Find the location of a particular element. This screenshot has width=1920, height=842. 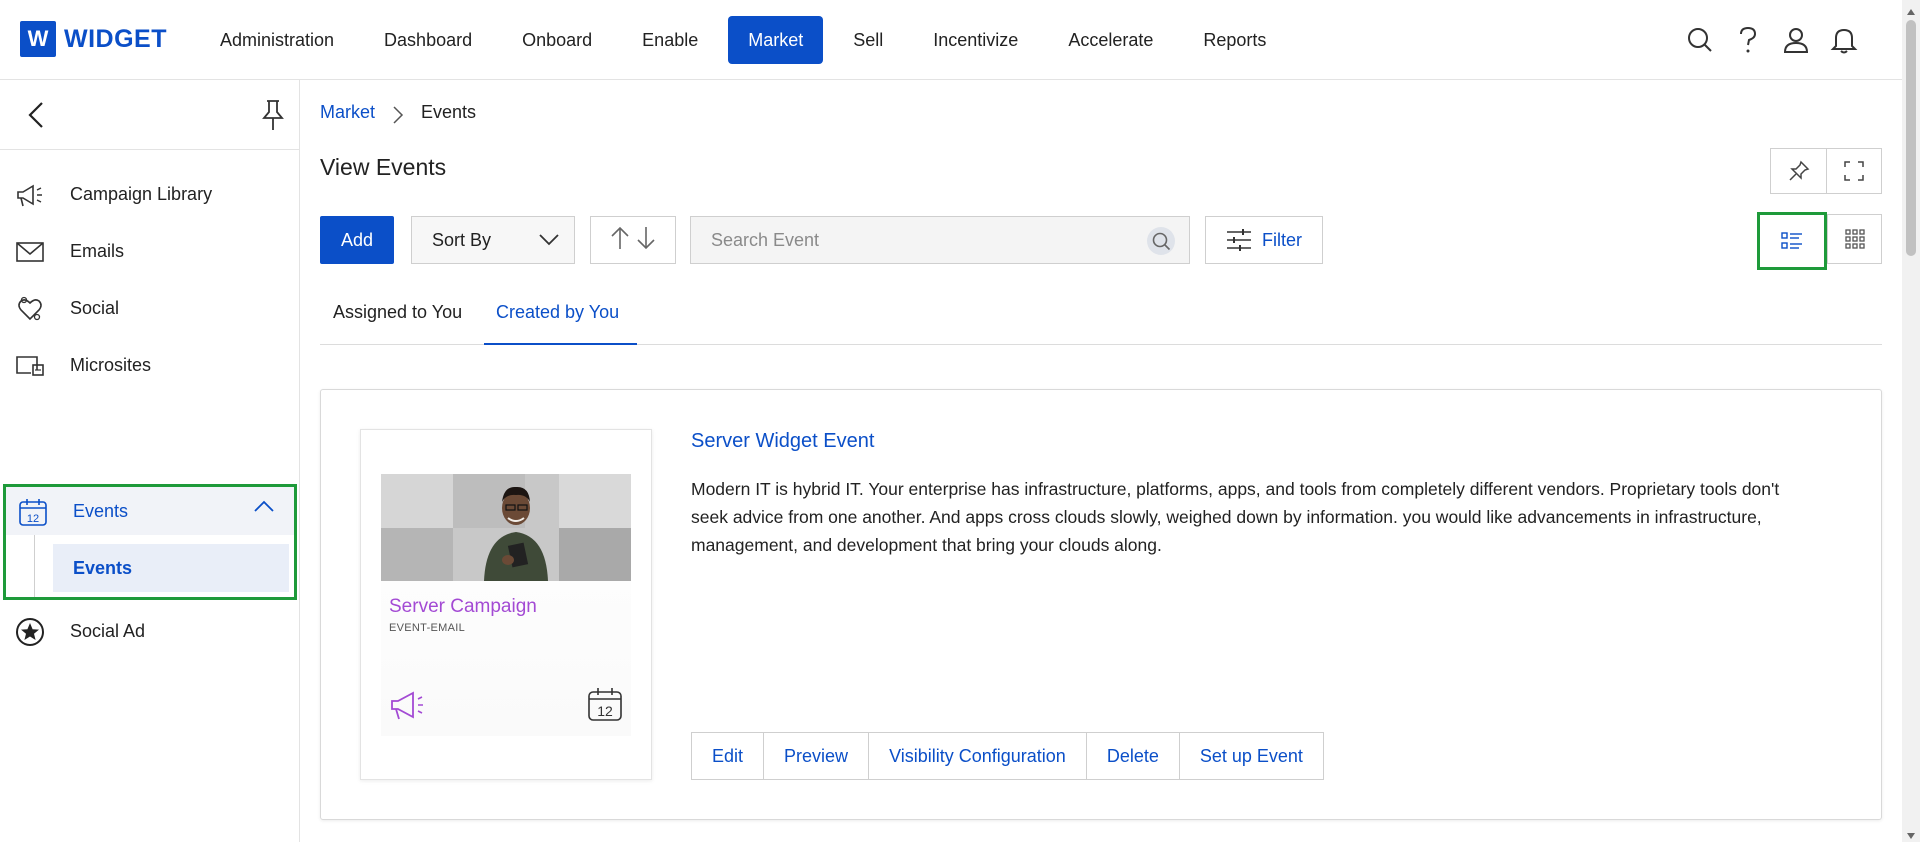

sidebar-item-events-row: 12 Events is located at coordinates (147, 511).